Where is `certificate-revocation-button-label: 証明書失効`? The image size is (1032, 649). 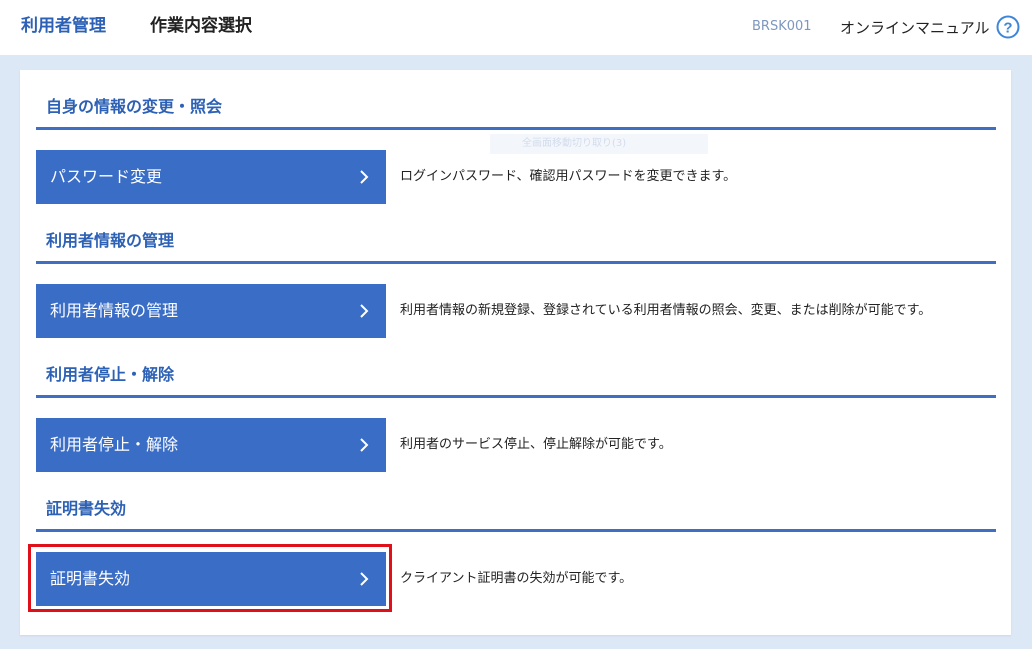
certificate-revocation-button-label: 証明書失効 is located at coordinates (90, 578).